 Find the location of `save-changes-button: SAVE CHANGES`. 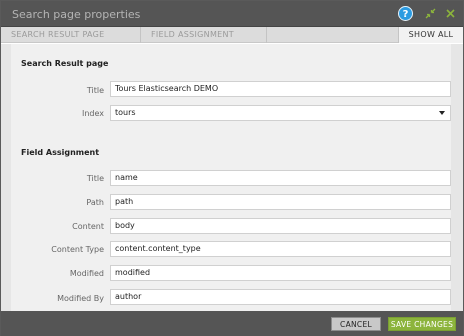

save-changes-button: SAVE CHANGES is located at coordinates (422, 324).